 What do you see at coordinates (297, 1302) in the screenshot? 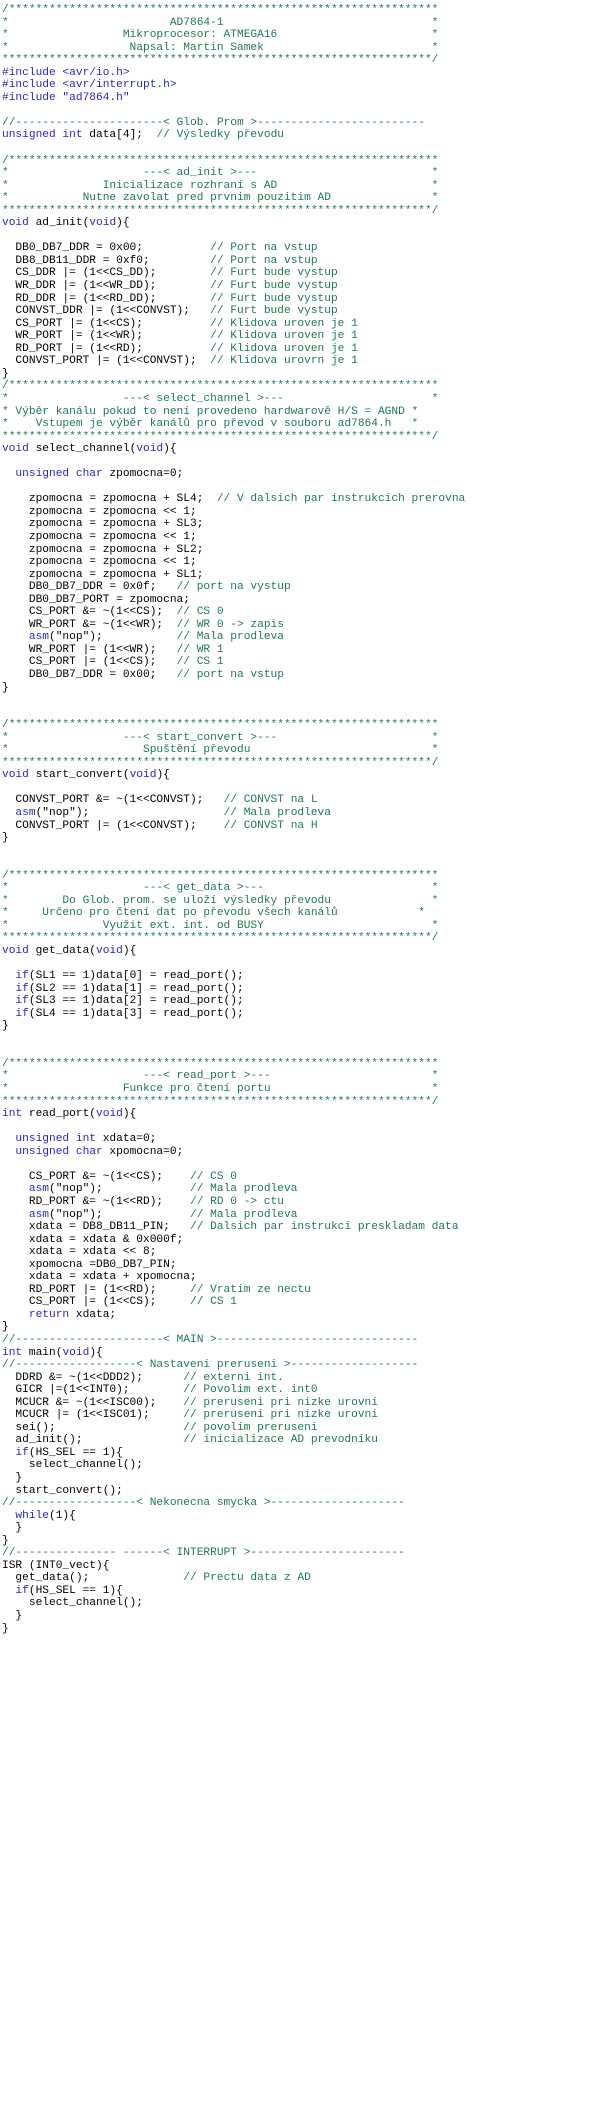
I see `code-line: CS_PORT |= (1<<CS); // CS 1` at bounding box center [297, 1302].